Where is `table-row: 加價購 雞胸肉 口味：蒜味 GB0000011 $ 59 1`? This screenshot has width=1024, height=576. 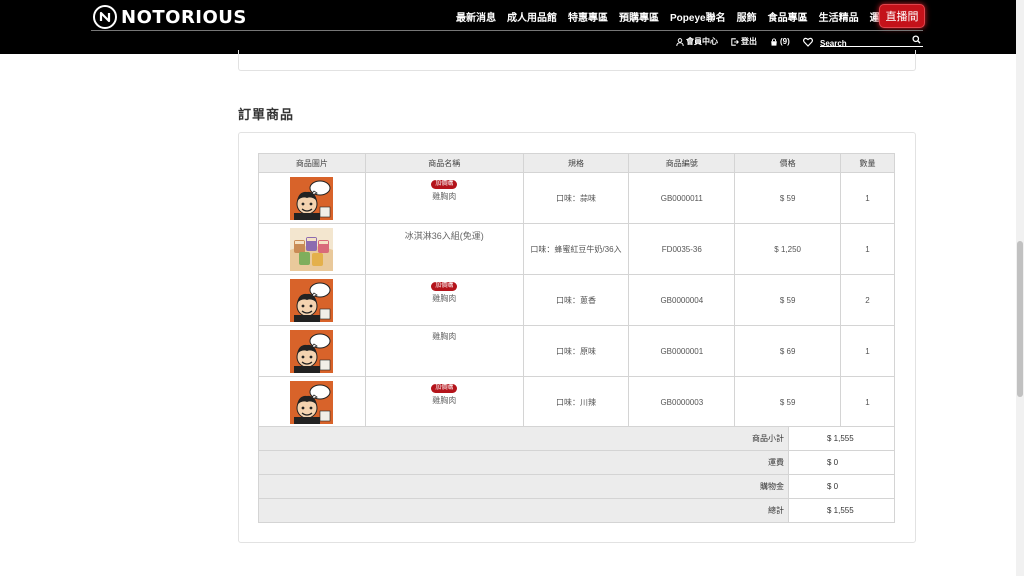 table-row: 加價購 雞胸肉 口味：蒜味 GB0000011 $ 59 1 is located at coordinates (576, 198).